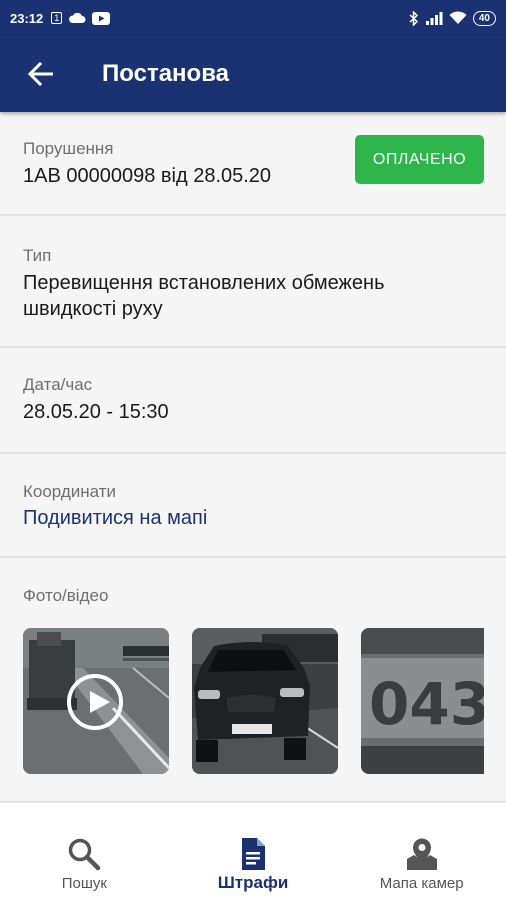  I want to click on plate-photo-thumbnail: 043, so click(422, 701).